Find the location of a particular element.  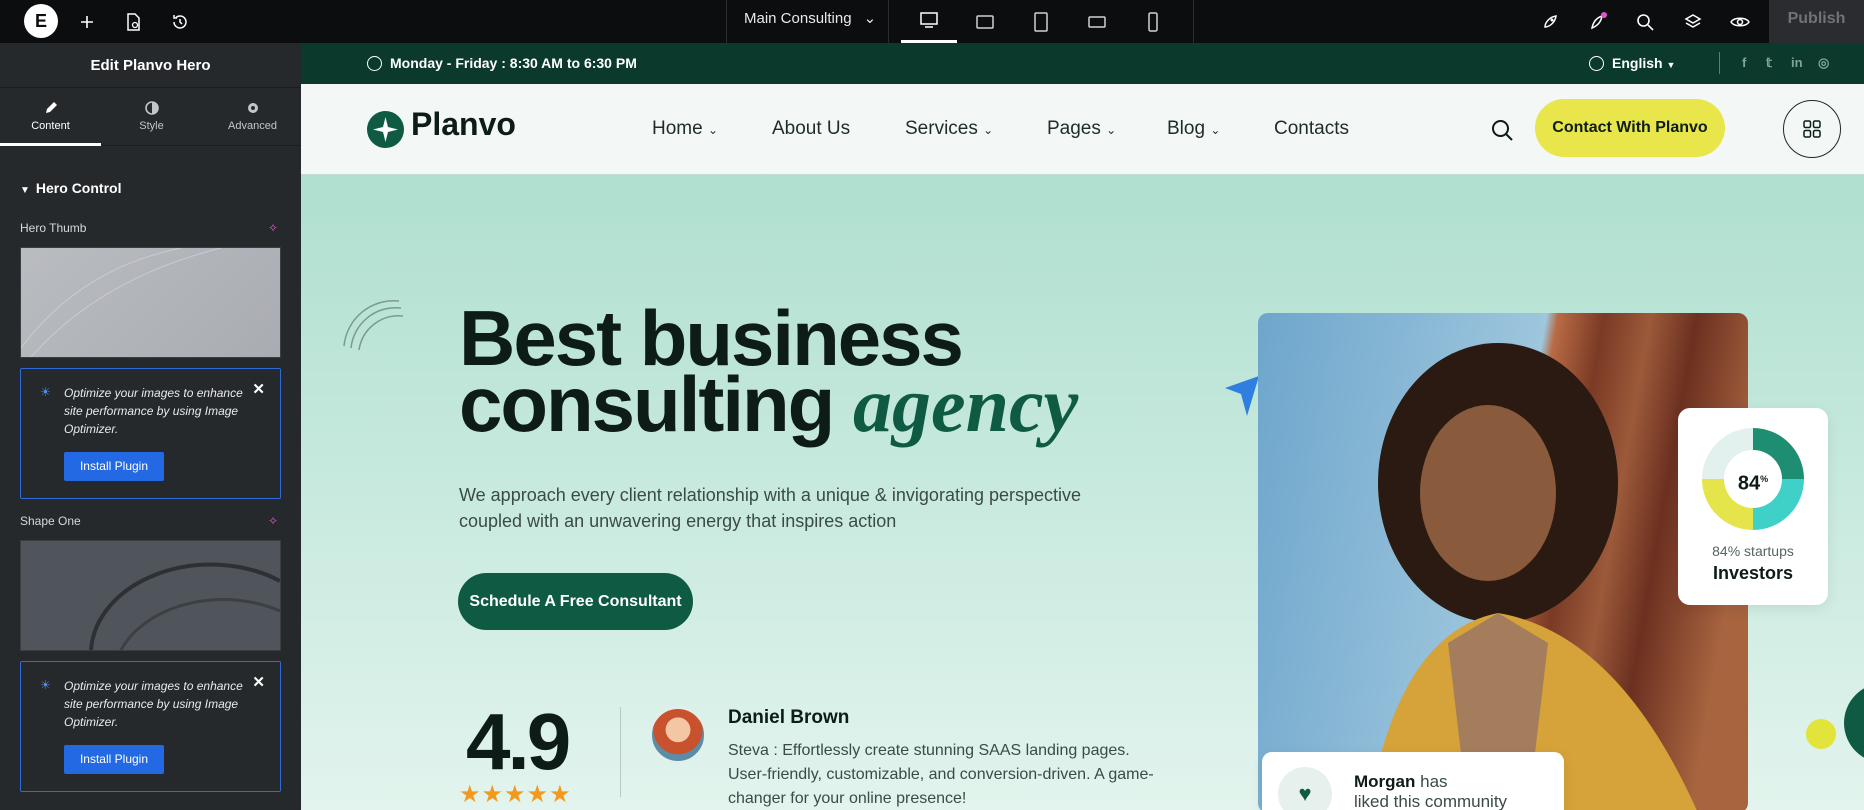

nav-contacts: Contacts is located at coordinates (1311, 129).